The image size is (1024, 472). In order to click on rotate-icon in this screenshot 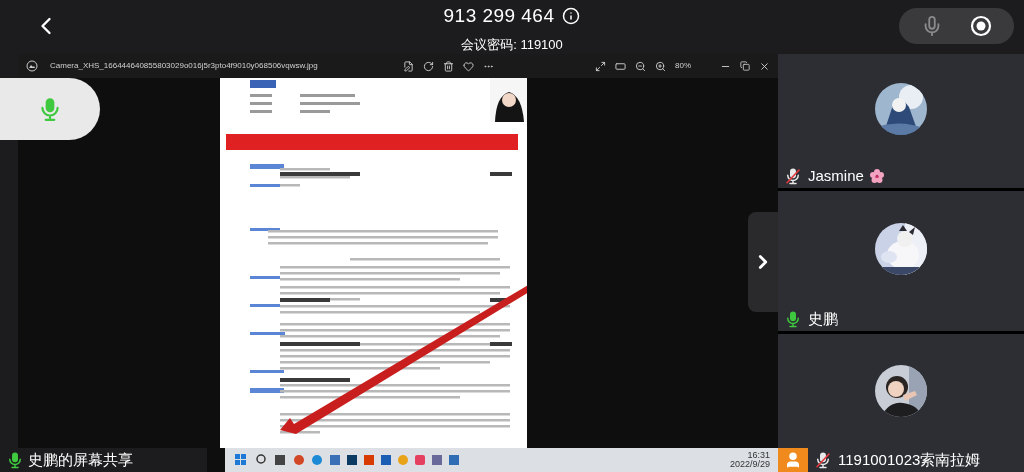, I will do `click(428, 66)`.